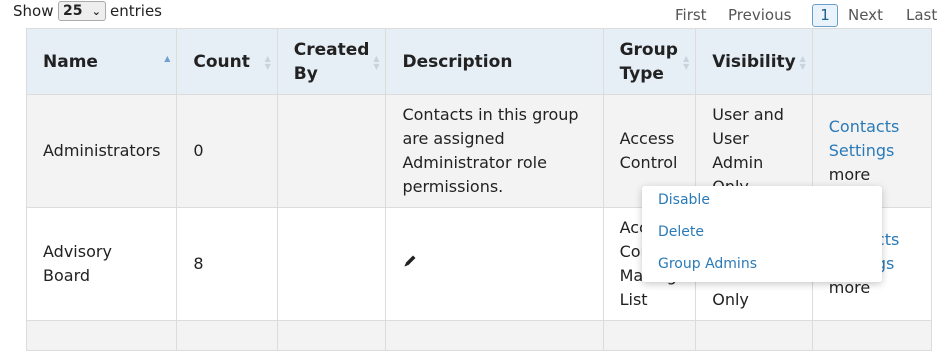  I want to click on cell-count: 8, so click(227, 264).